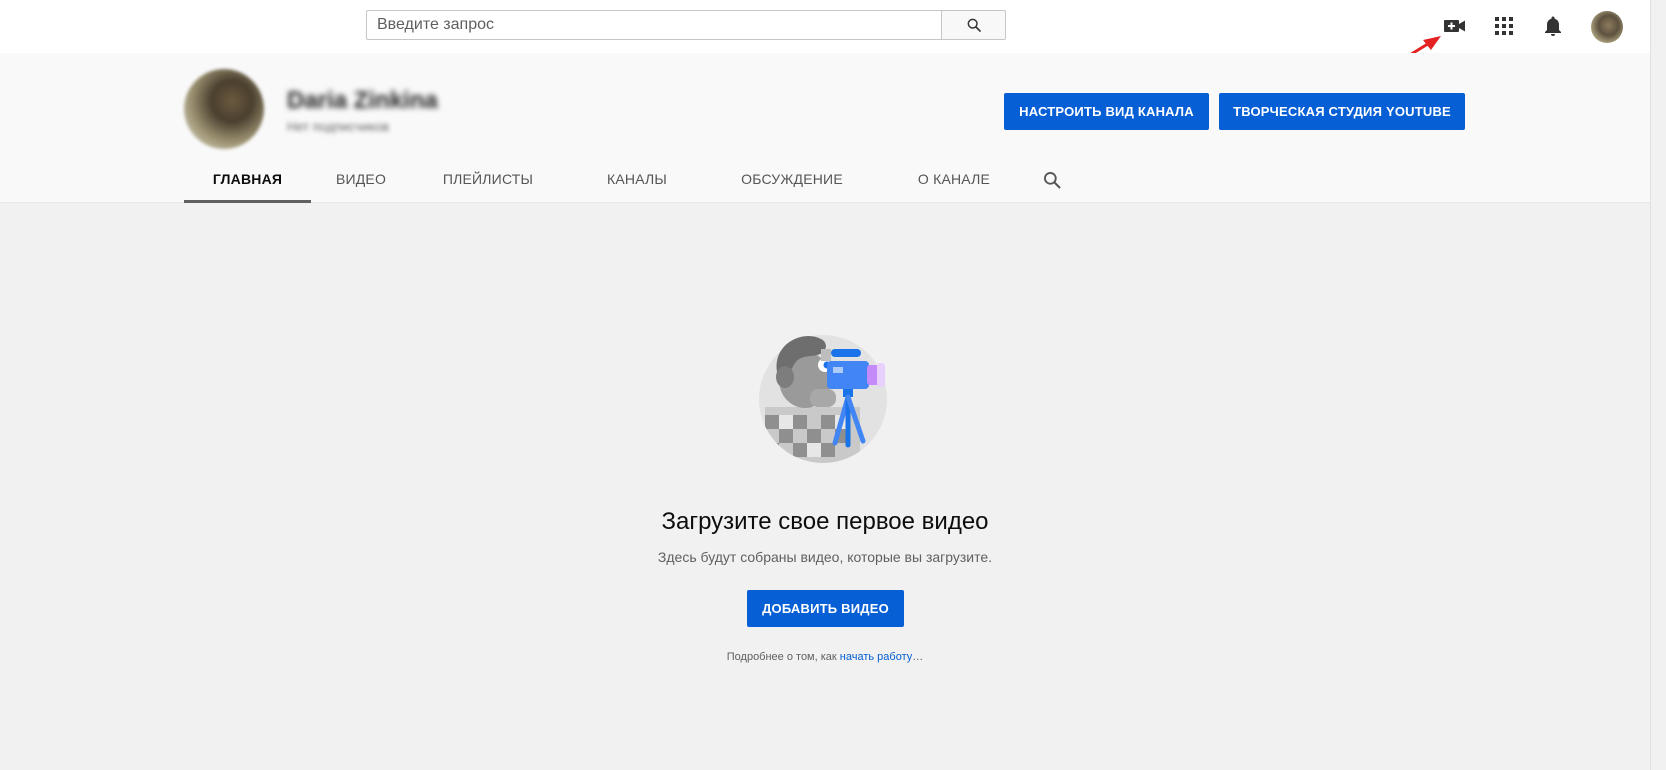  I want to click on subscriber-count: Нет подписчиков, so click(338, 126).